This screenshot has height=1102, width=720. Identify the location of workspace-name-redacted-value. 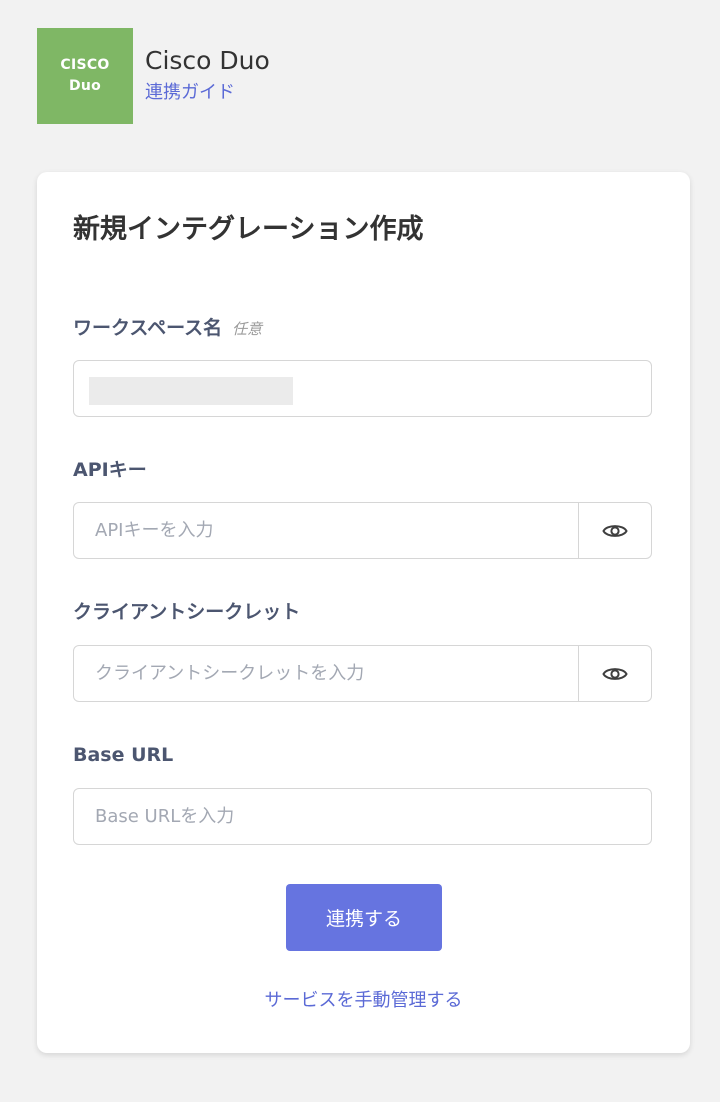
(191, 391).